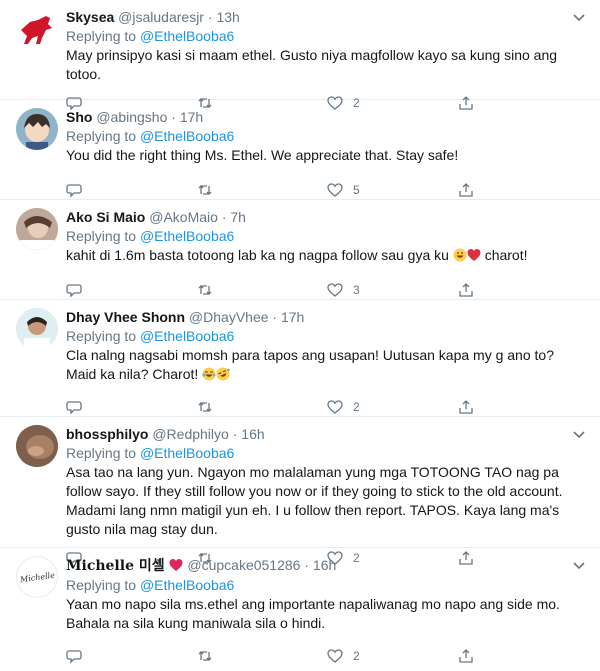 The height and width of the screenshot is (671, 600). Describe the element at coordinates (392, 190) in the screenshot. I see `like-button: 5` at that location.